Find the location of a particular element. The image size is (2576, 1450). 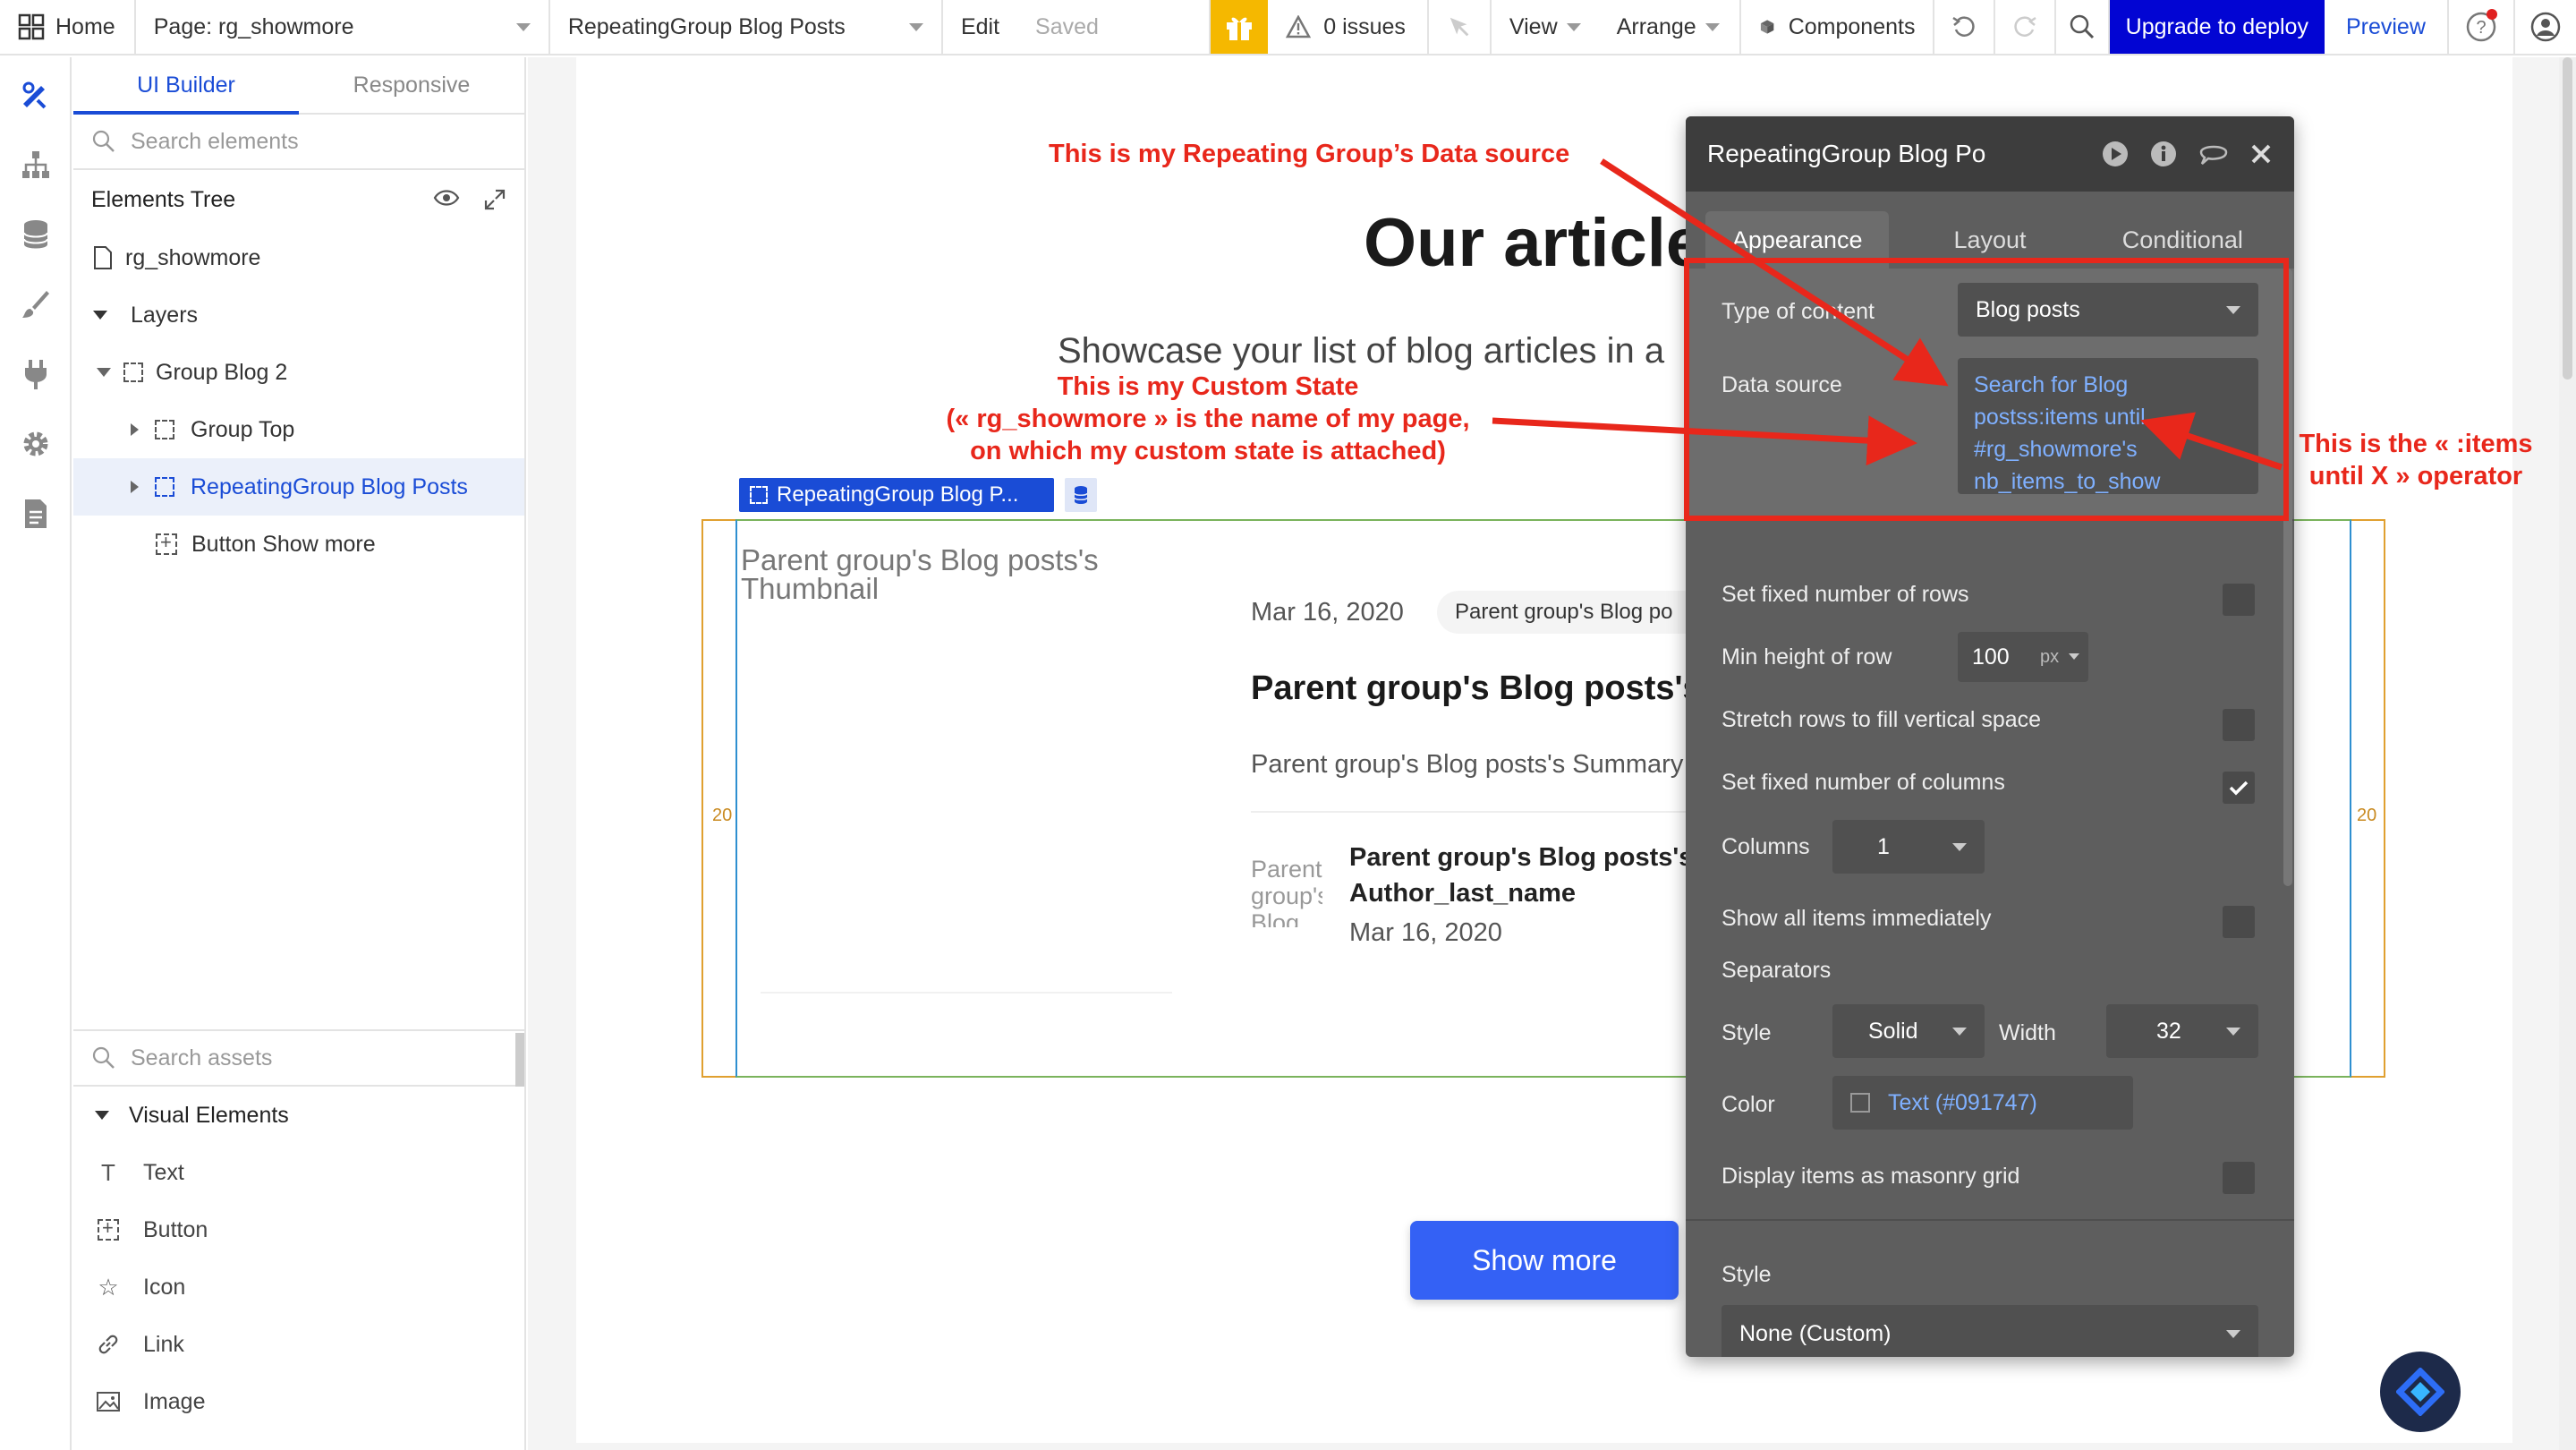

data-source-badge is located at coordinates (1081, 495).